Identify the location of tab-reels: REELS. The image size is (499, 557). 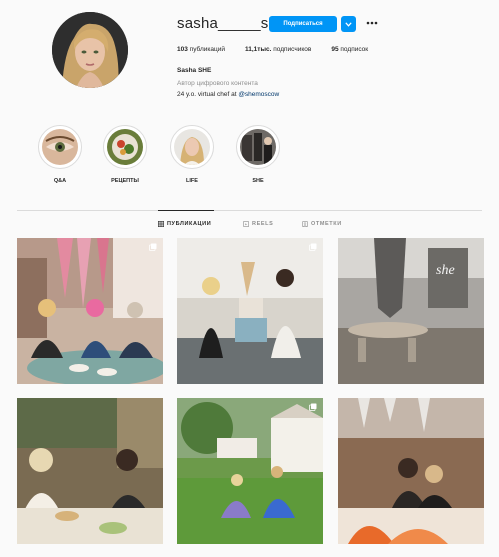
(258, 224).